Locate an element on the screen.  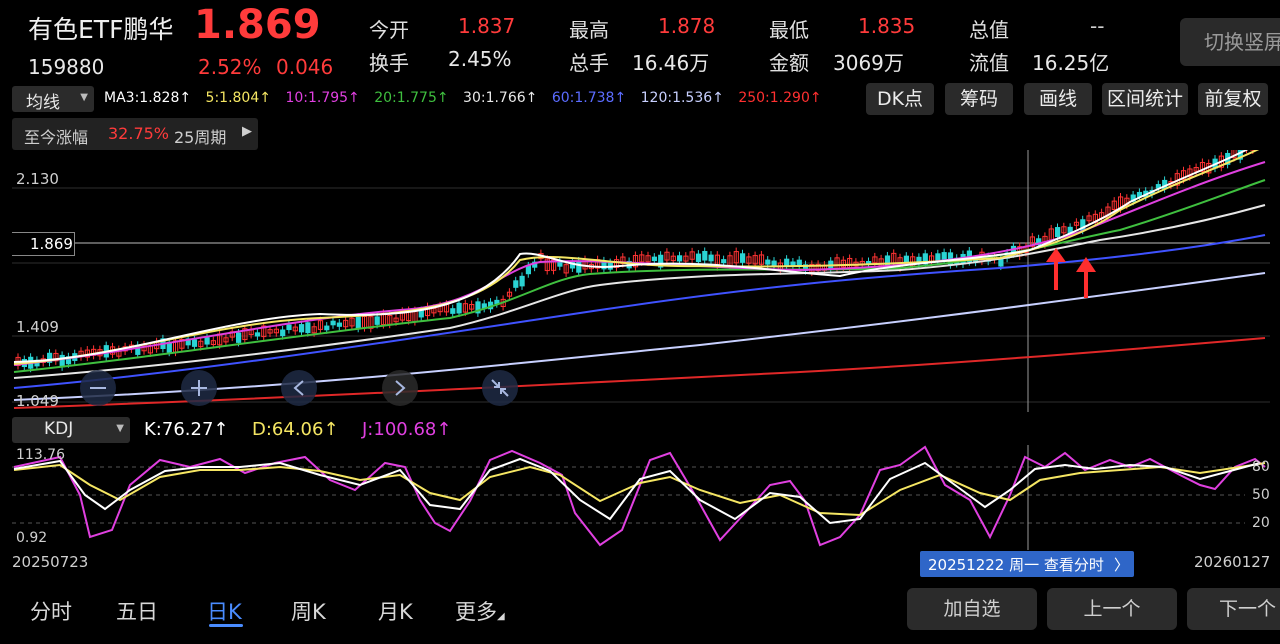
kdj-top-label: 113.76 is located at coordinates (40, 455).